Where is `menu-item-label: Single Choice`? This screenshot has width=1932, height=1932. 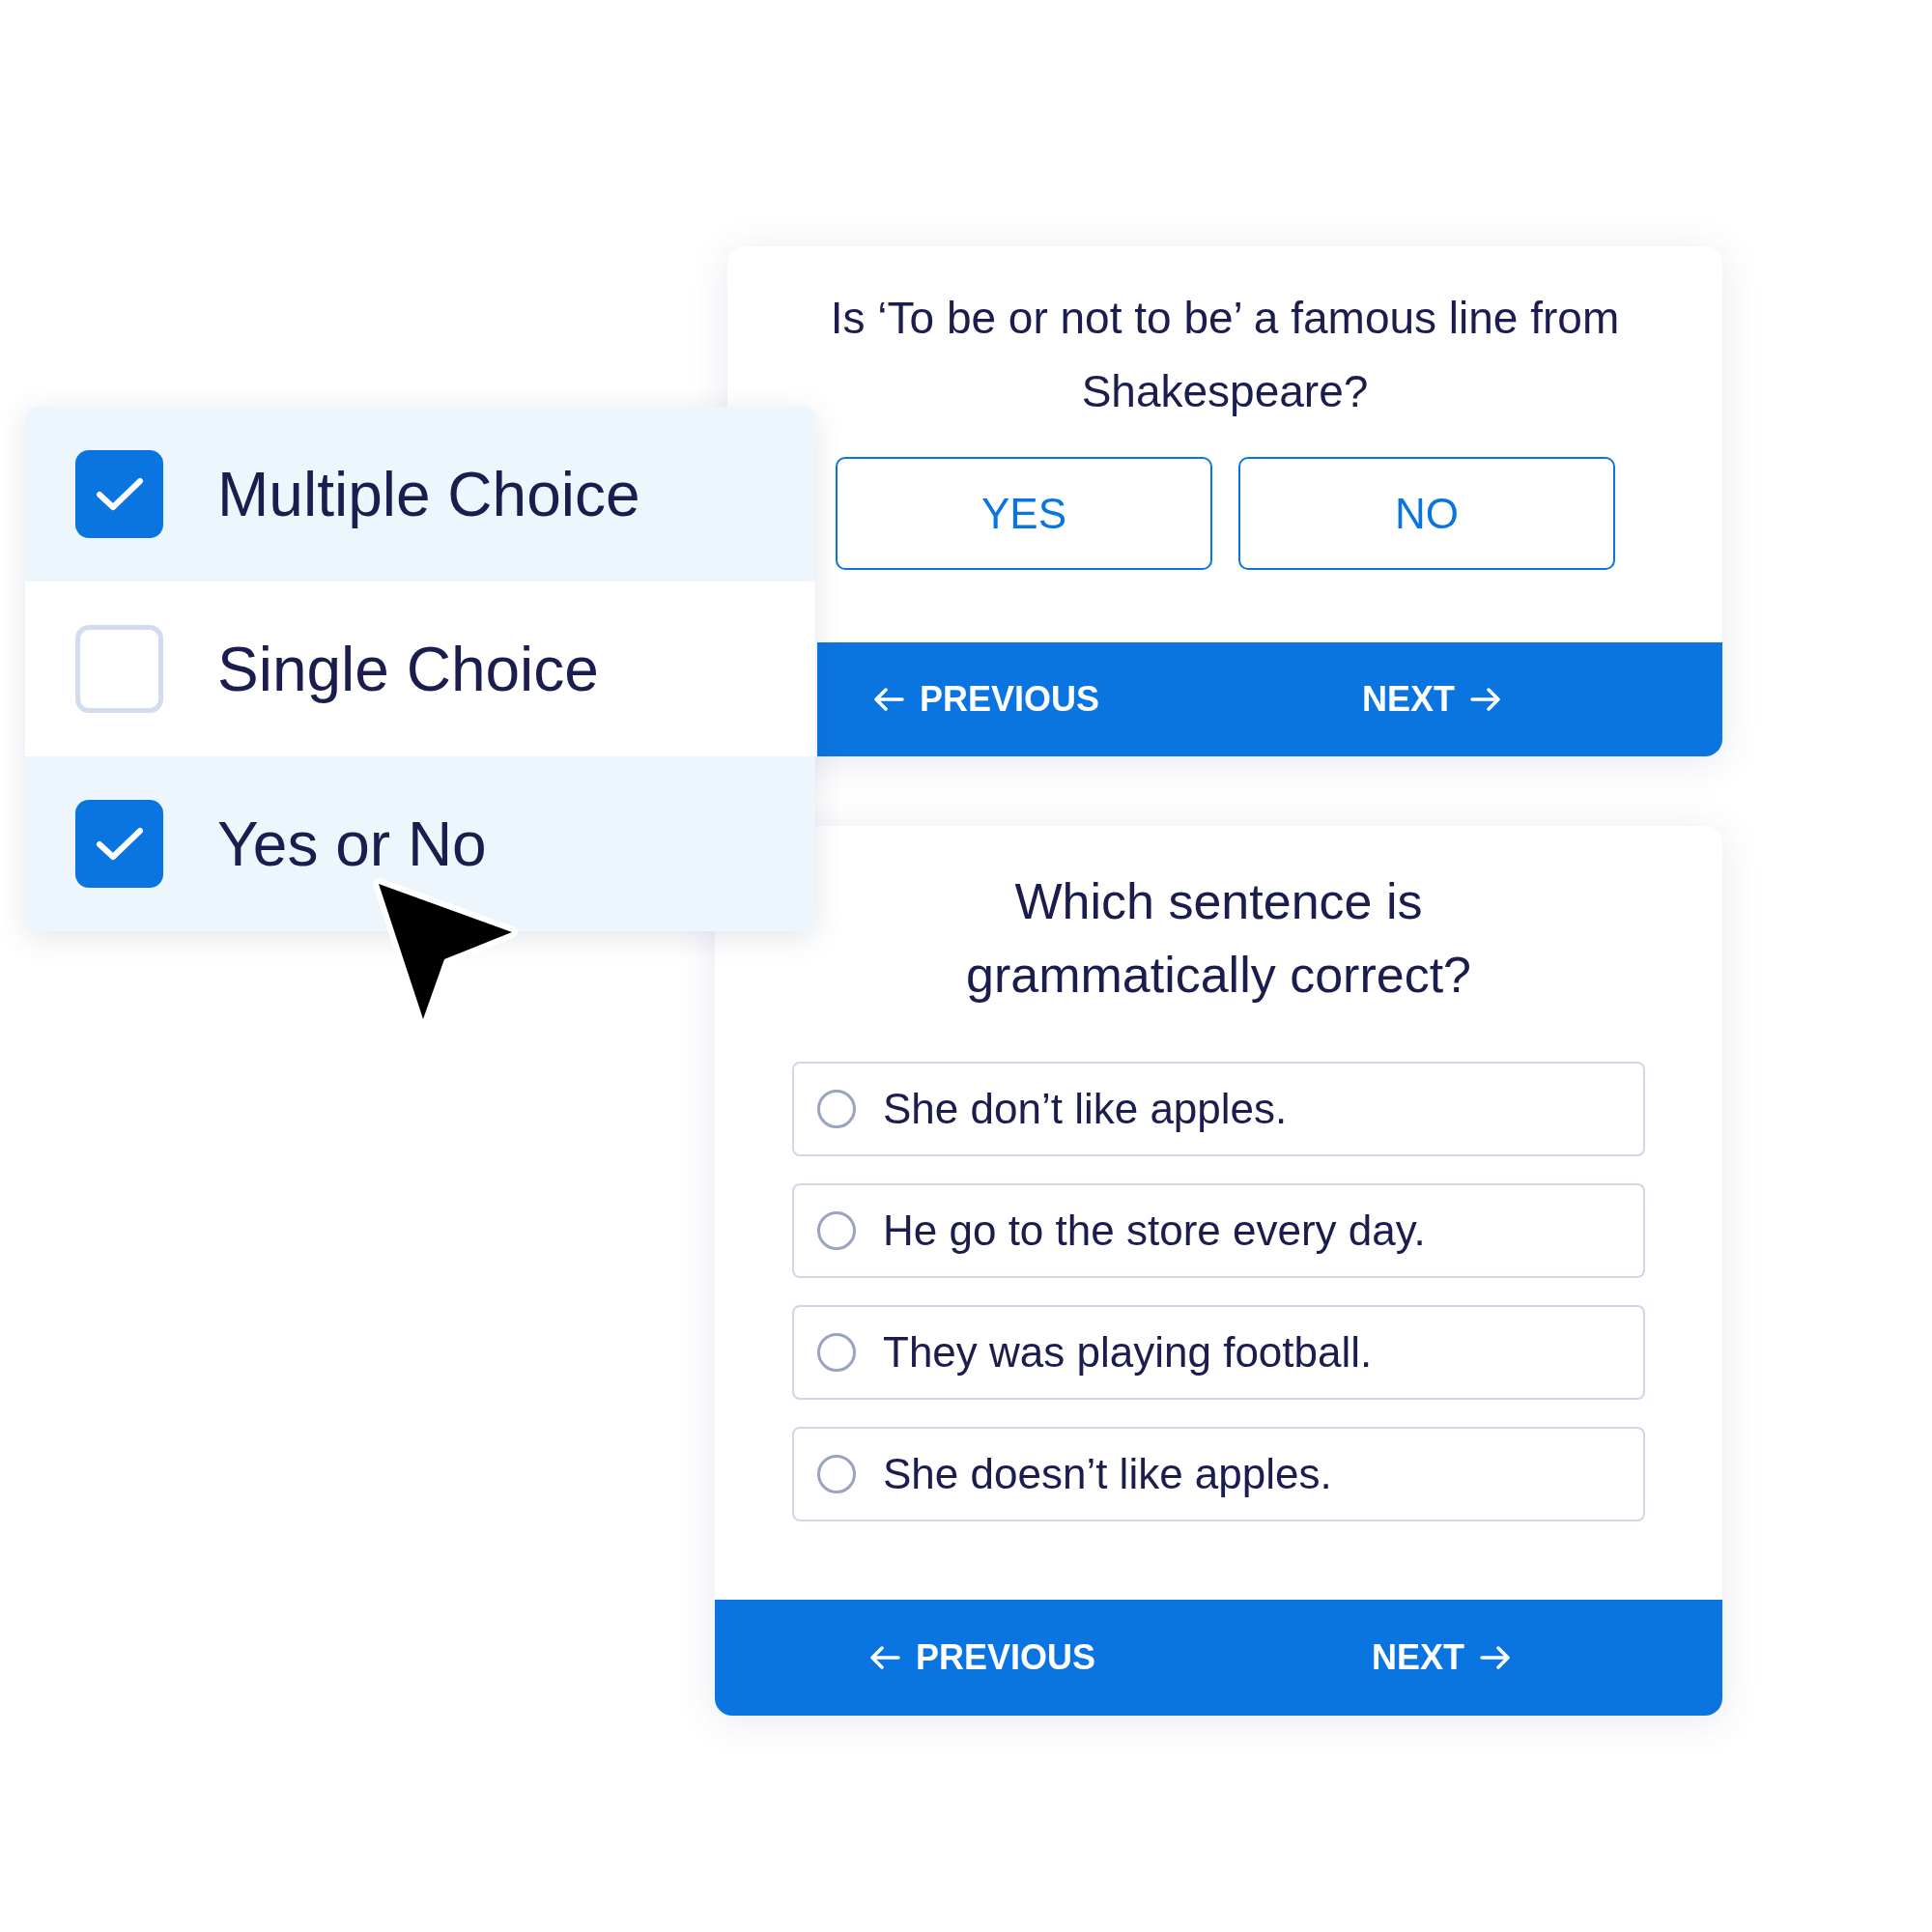 menu-item-label: Single Choice is located at coordinates (408, 669).